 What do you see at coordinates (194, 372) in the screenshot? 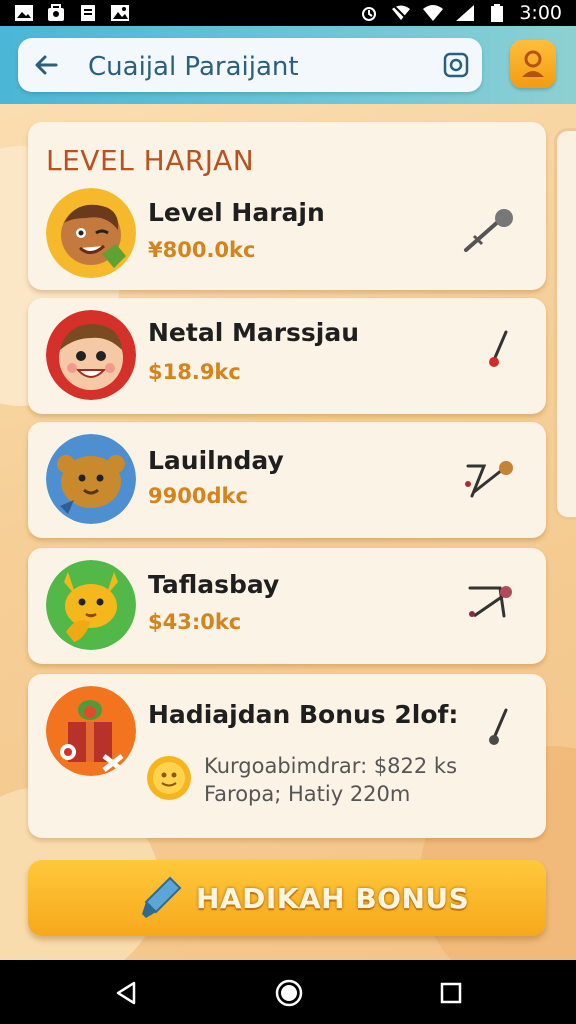
I see `item-price: $18.9kc` at bounding box center [194, 372].